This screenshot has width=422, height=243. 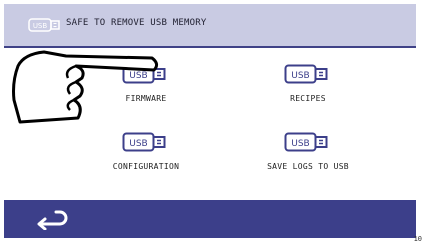 I want to click on page-title: SAFE TO REMOVE USB MEMORY, so click(x=136, y=23).